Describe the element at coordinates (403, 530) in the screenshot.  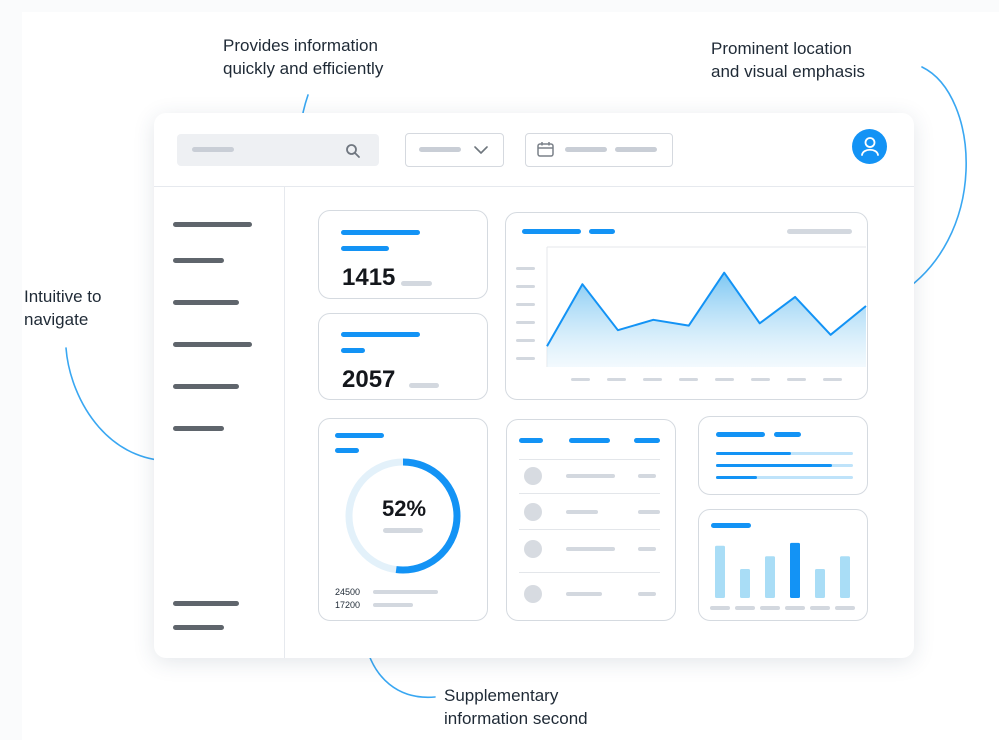
I see `donut-caption` at that location.